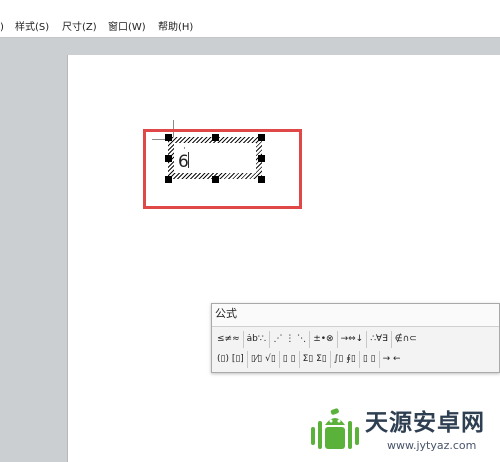 Image resolution: width=500 pixels, height=462 pixels. Describe the element at coordinates (226, 313) in the screenshot. I see `palette-title: 公式` at that location.